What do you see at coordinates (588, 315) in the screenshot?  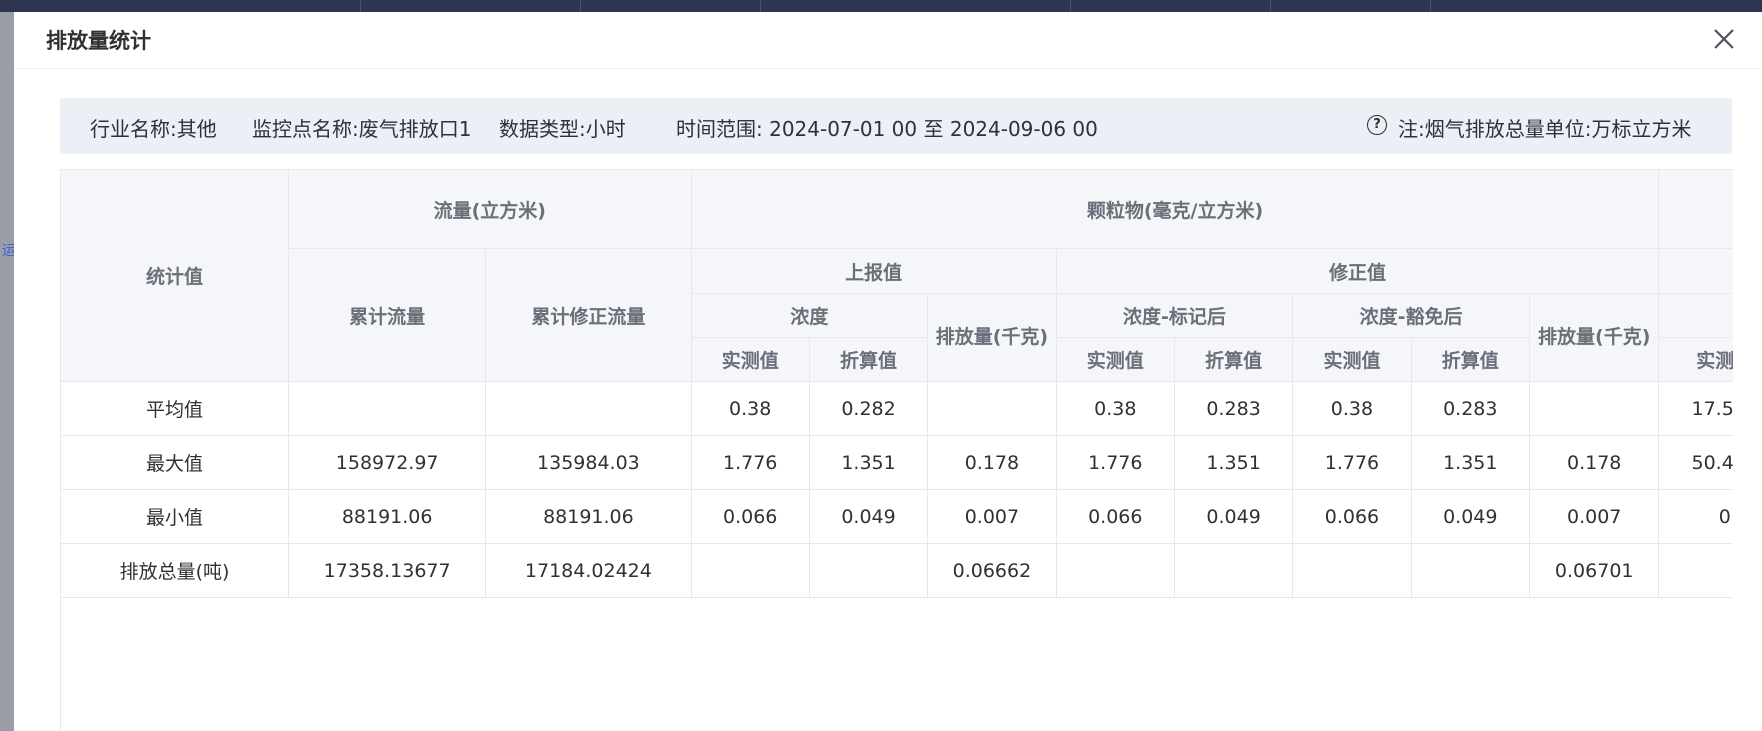 I see `header-cum-corr-flow: 累计修正流量` at bounding box center [588, 315].